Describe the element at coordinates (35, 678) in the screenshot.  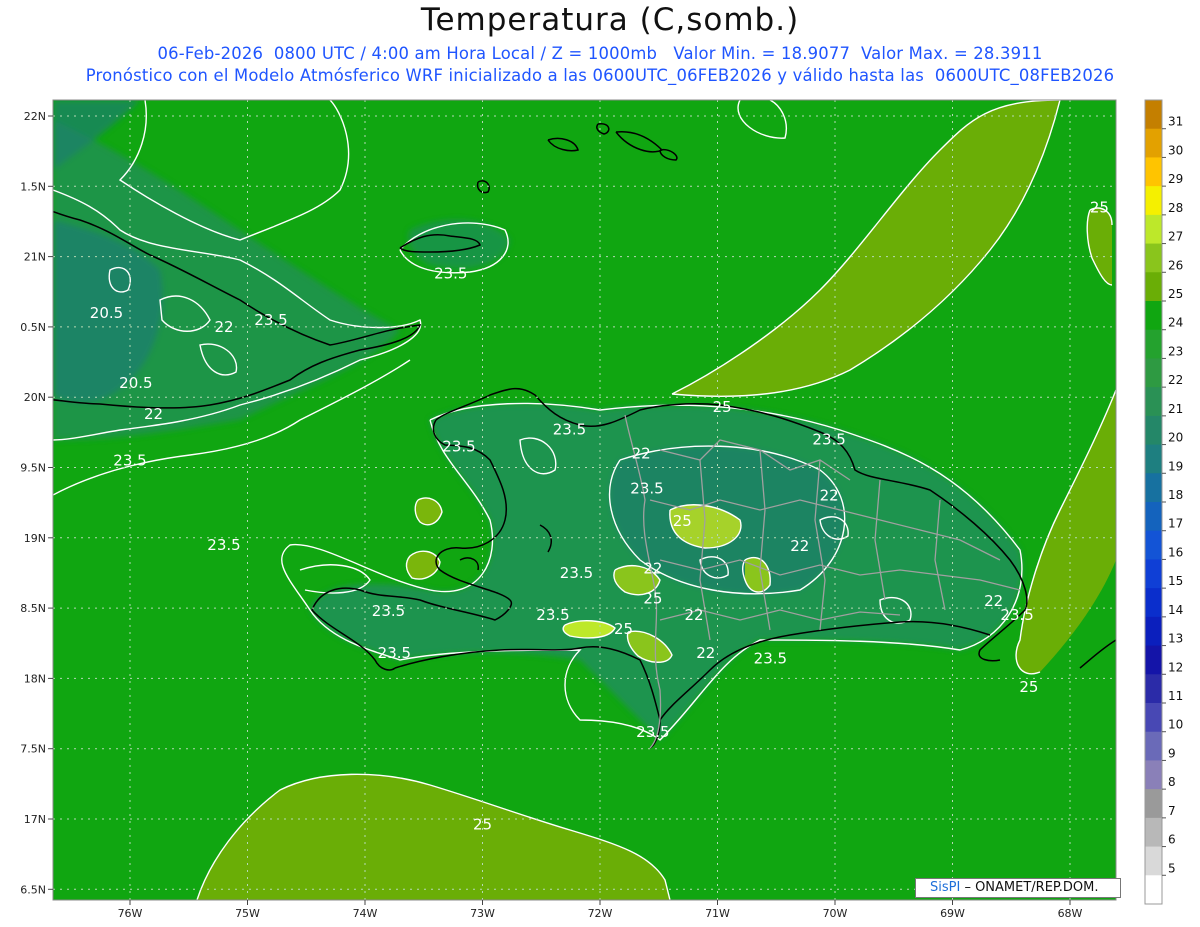
I see `lat-tick-label: 18N` at that location.